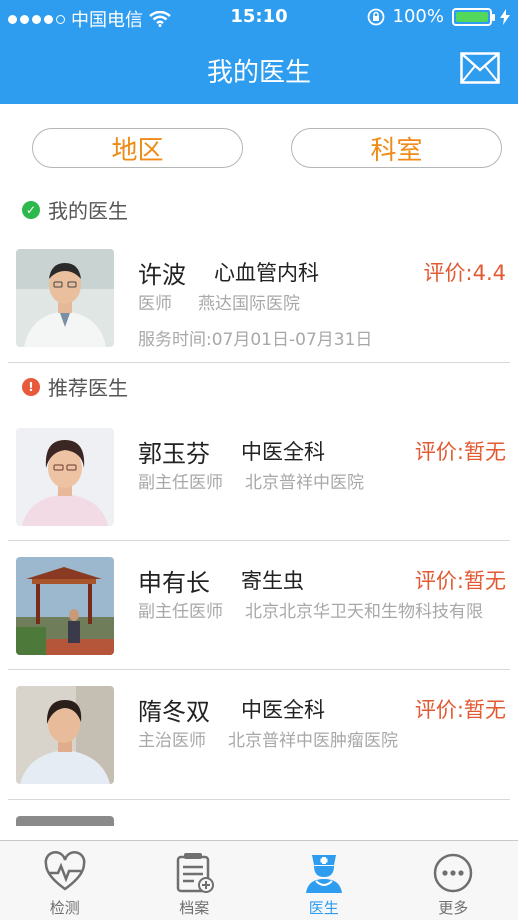 This screenshot has width=518, height=920. I want to click on charging-icon, so click(505, 16).